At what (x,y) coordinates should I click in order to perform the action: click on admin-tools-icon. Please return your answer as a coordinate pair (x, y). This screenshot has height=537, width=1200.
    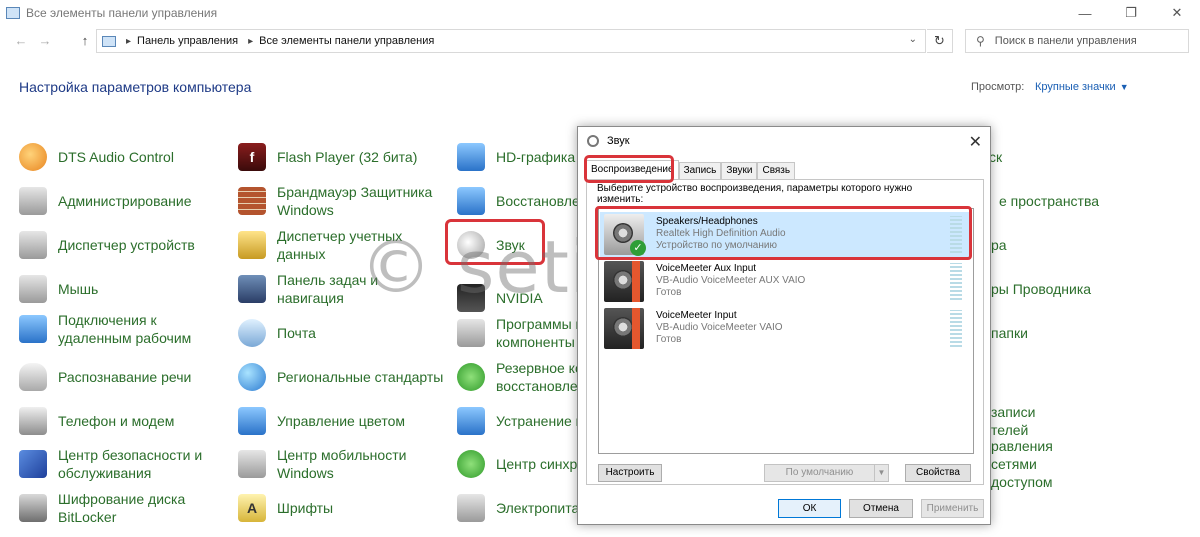
    Looking at the image, I should click on (33, 201).